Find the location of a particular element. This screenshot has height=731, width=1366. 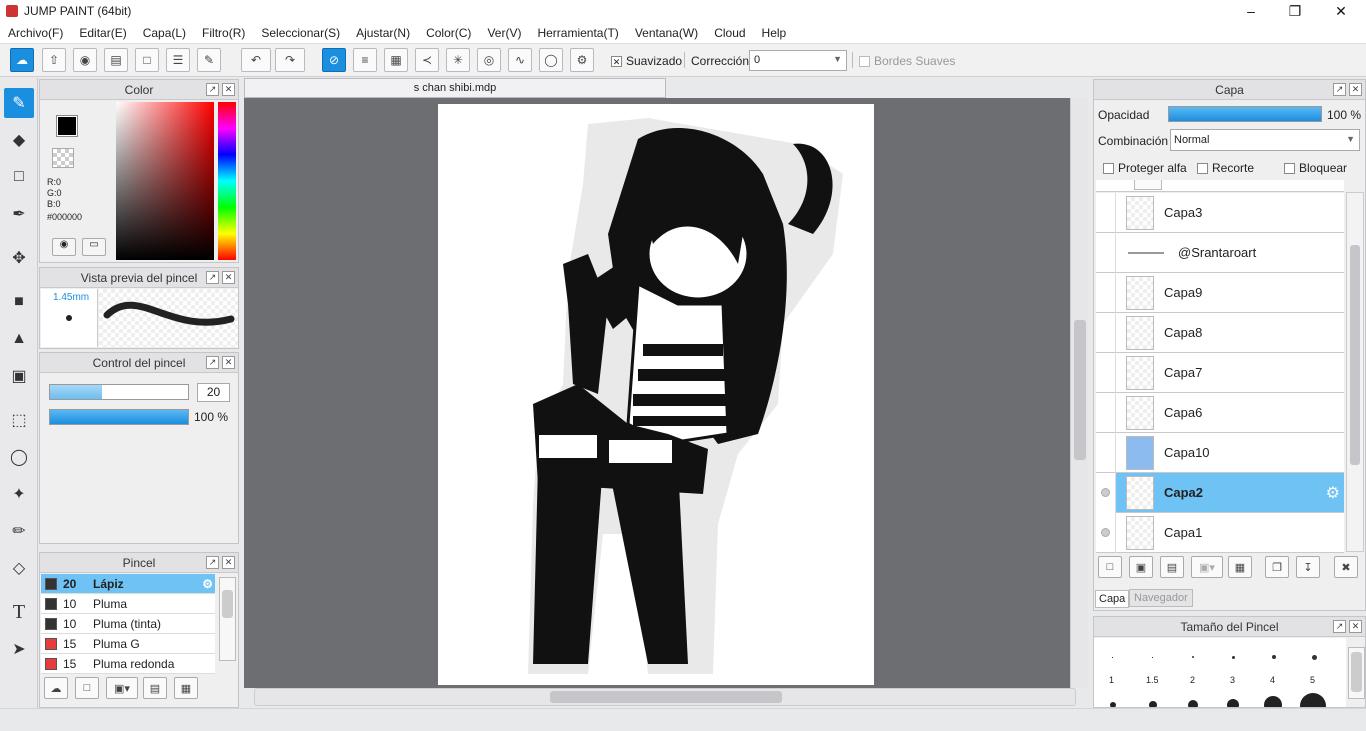

brush-list-scrollbar is located at coordinates (227, 619).